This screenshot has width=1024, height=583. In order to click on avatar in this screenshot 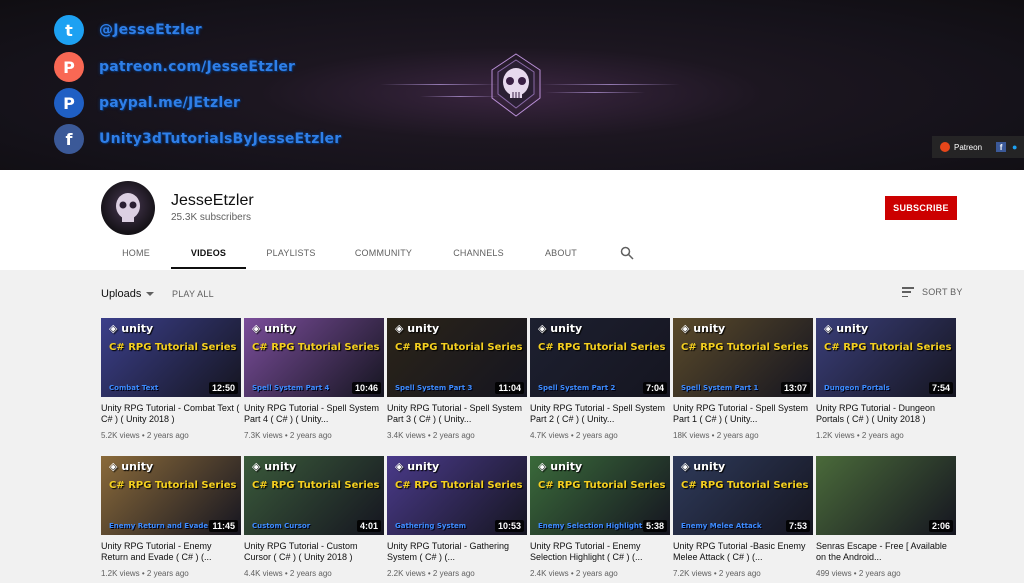, I will do `click(128, 208)`.